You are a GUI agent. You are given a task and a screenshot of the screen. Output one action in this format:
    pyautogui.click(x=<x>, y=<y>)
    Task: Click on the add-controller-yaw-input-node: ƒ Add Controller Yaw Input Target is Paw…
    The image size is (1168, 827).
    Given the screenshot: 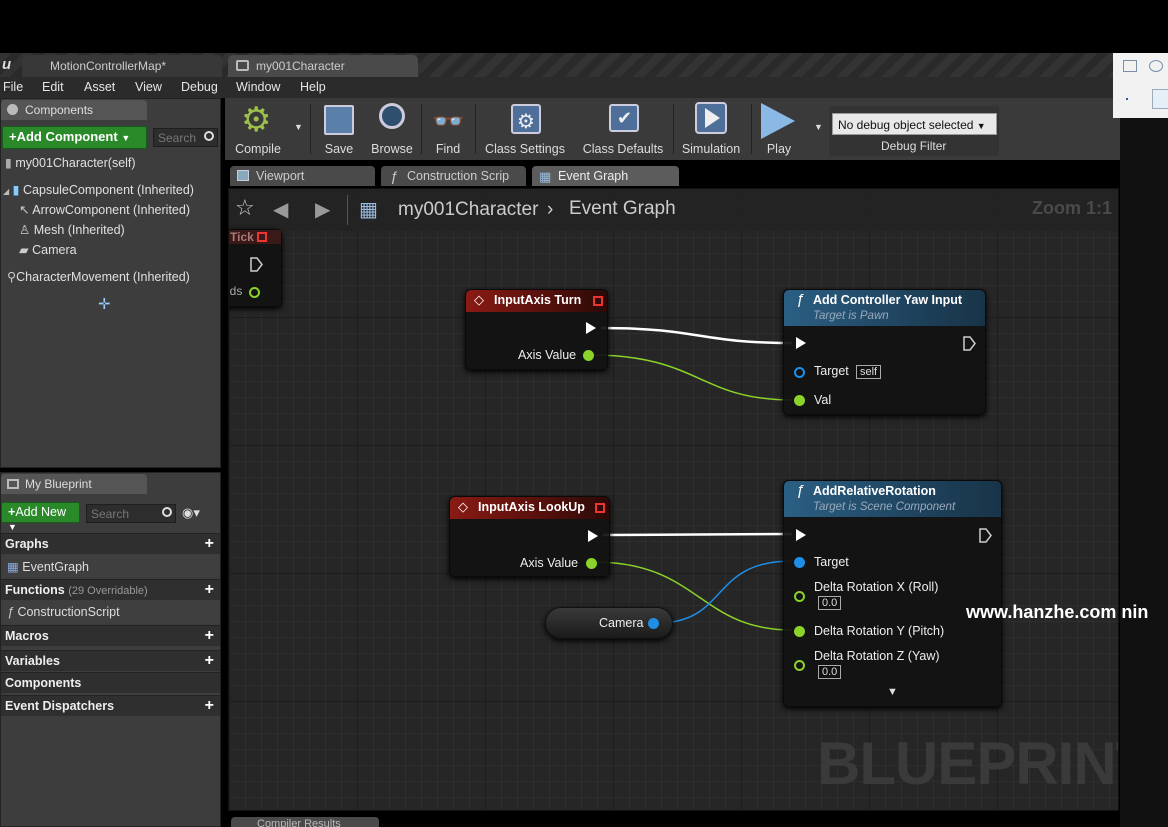 What is the action you would take?
    pyautogui.click(x=884, y=352)
    